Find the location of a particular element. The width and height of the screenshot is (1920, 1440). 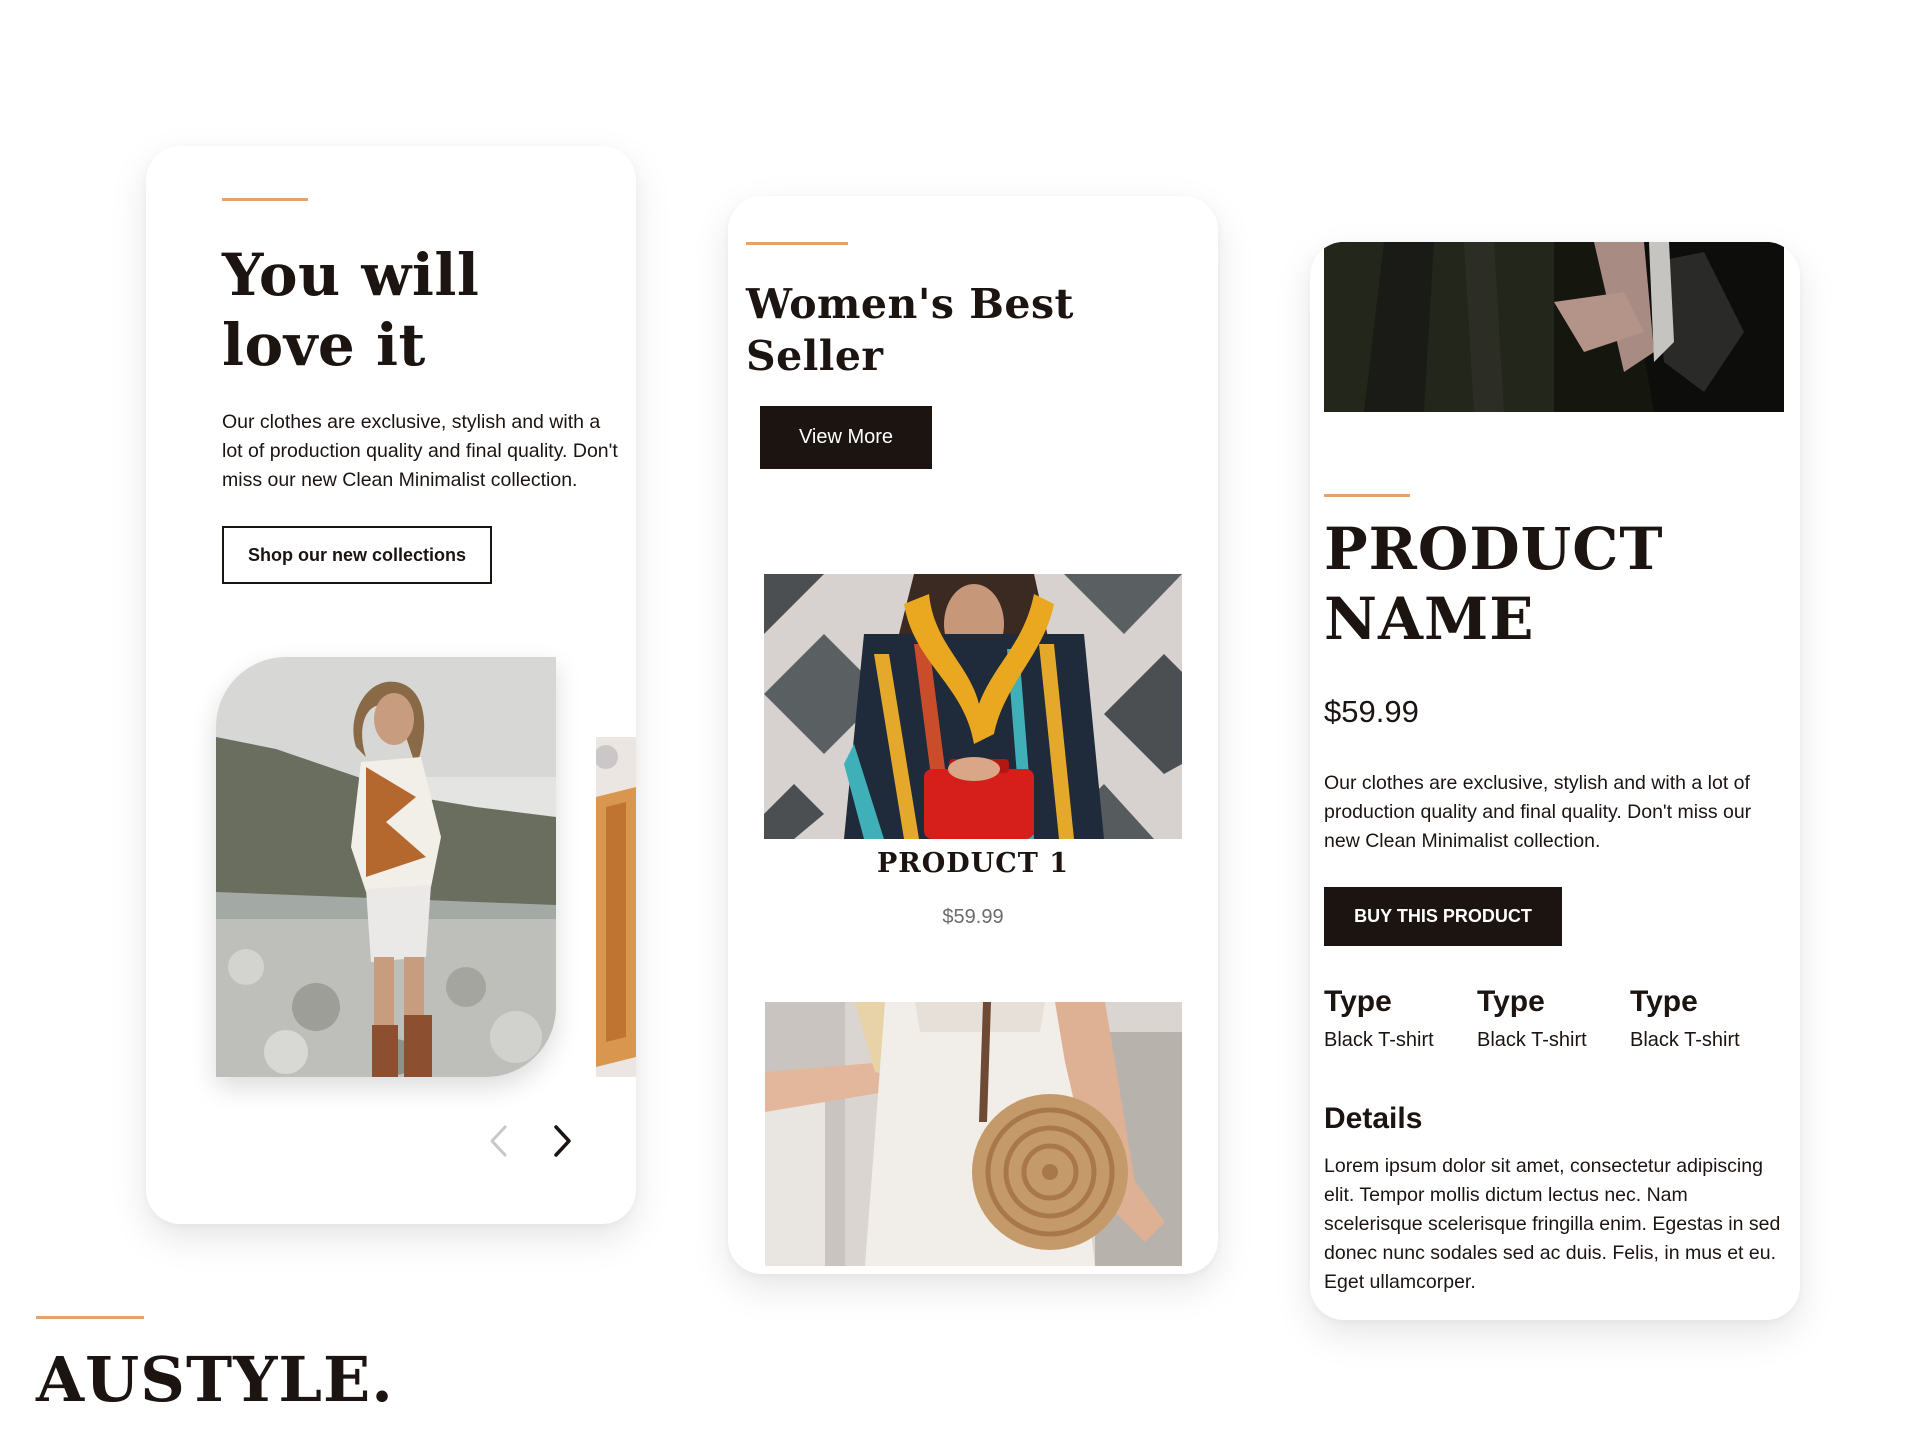

carousel-prev-button is located at coordinates (500, 1141).